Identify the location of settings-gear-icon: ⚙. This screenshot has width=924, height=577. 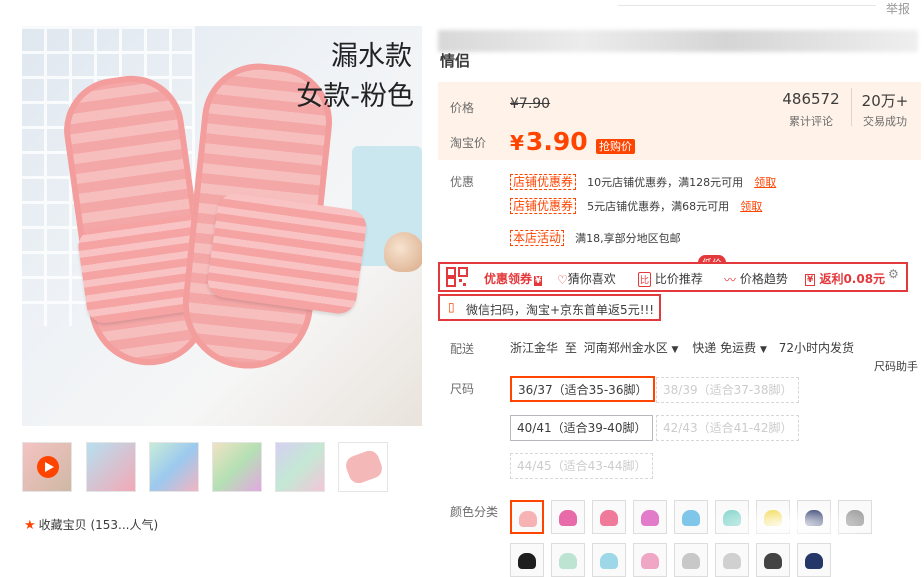
(893, 274).